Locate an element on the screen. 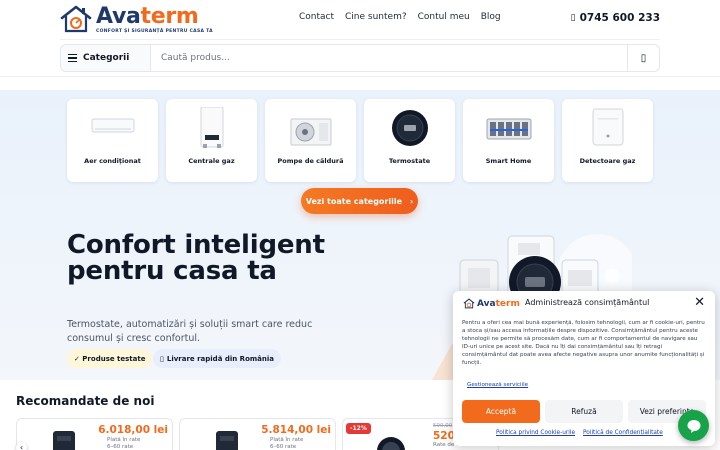 Image resolution: width=720 pixels, height=450 pixels. category-label: Centrale gaz is located at coordinates (211, 161).